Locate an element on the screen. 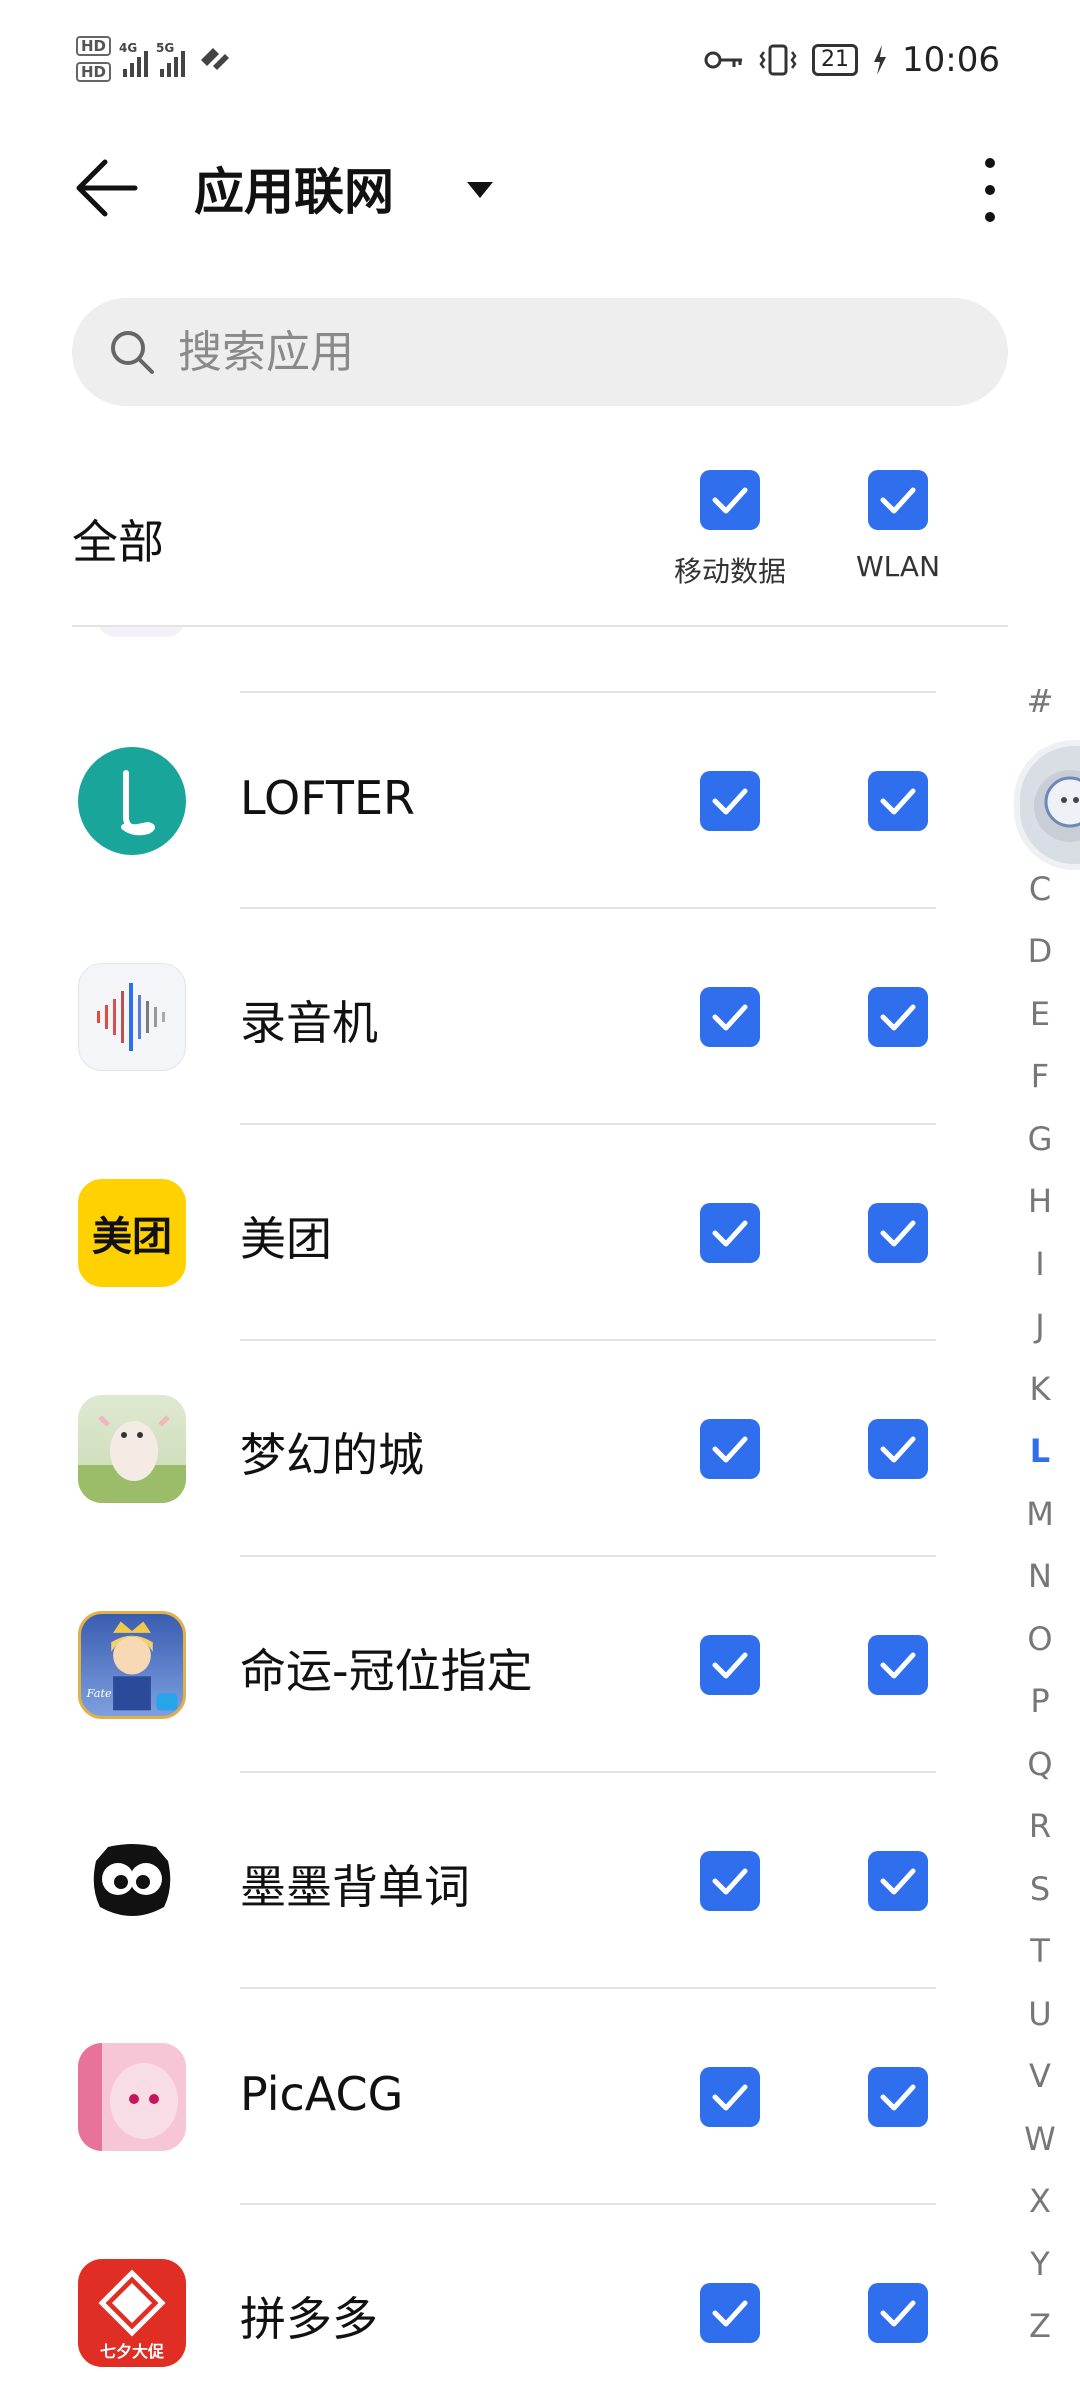 The height and width of the screenshot is (2388, 1080). app-row-recorder: 录音机 is located at coordinates (500, 1015).